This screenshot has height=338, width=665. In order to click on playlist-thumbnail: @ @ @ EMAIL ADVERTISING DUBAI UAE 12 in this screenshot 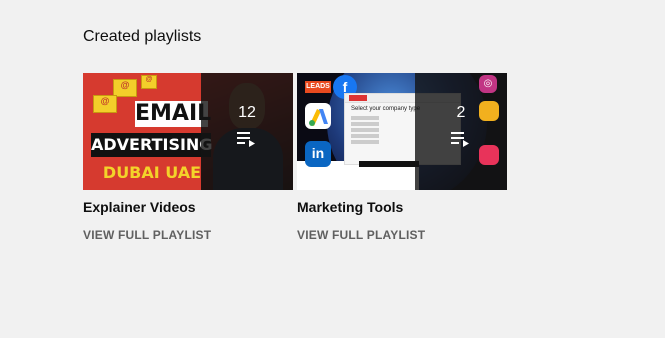, I will do `click(188, 131)`.